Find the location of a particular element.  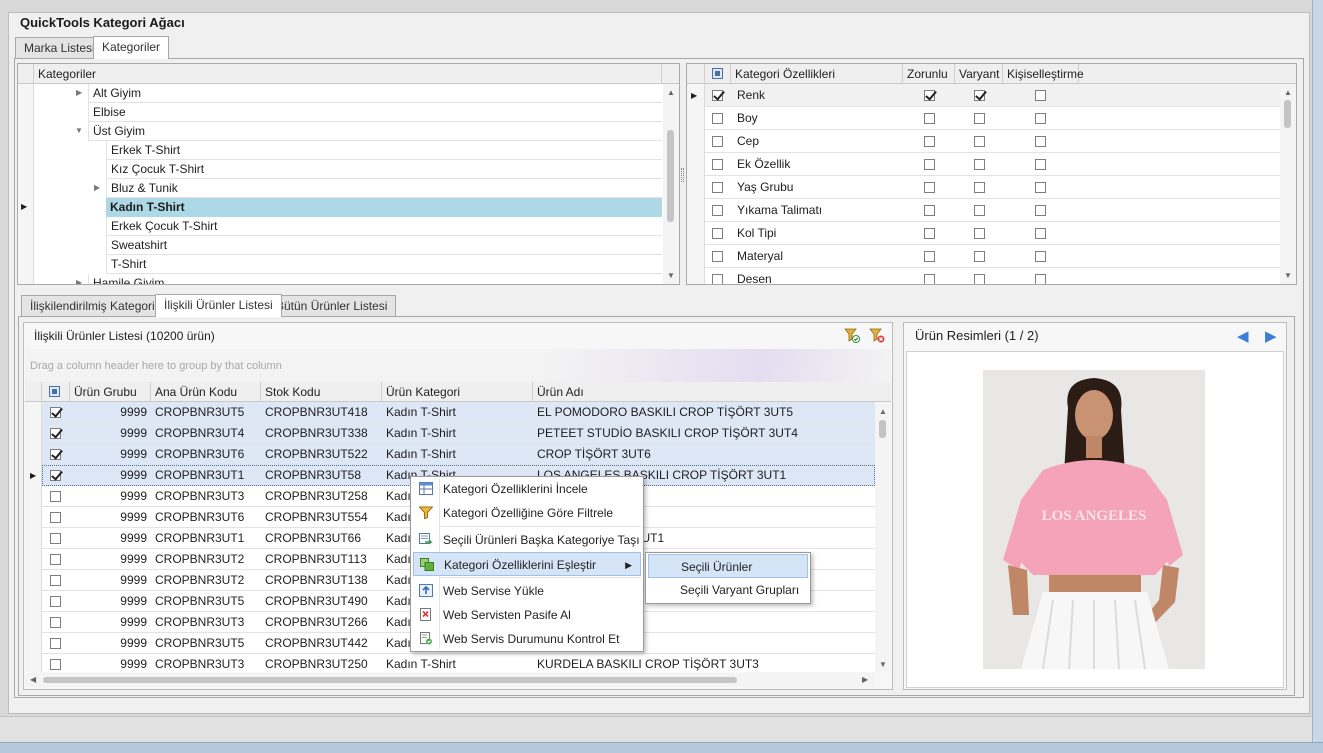

attr-name-header: Kategori Özellikleri is located at coordinates (817, 74).